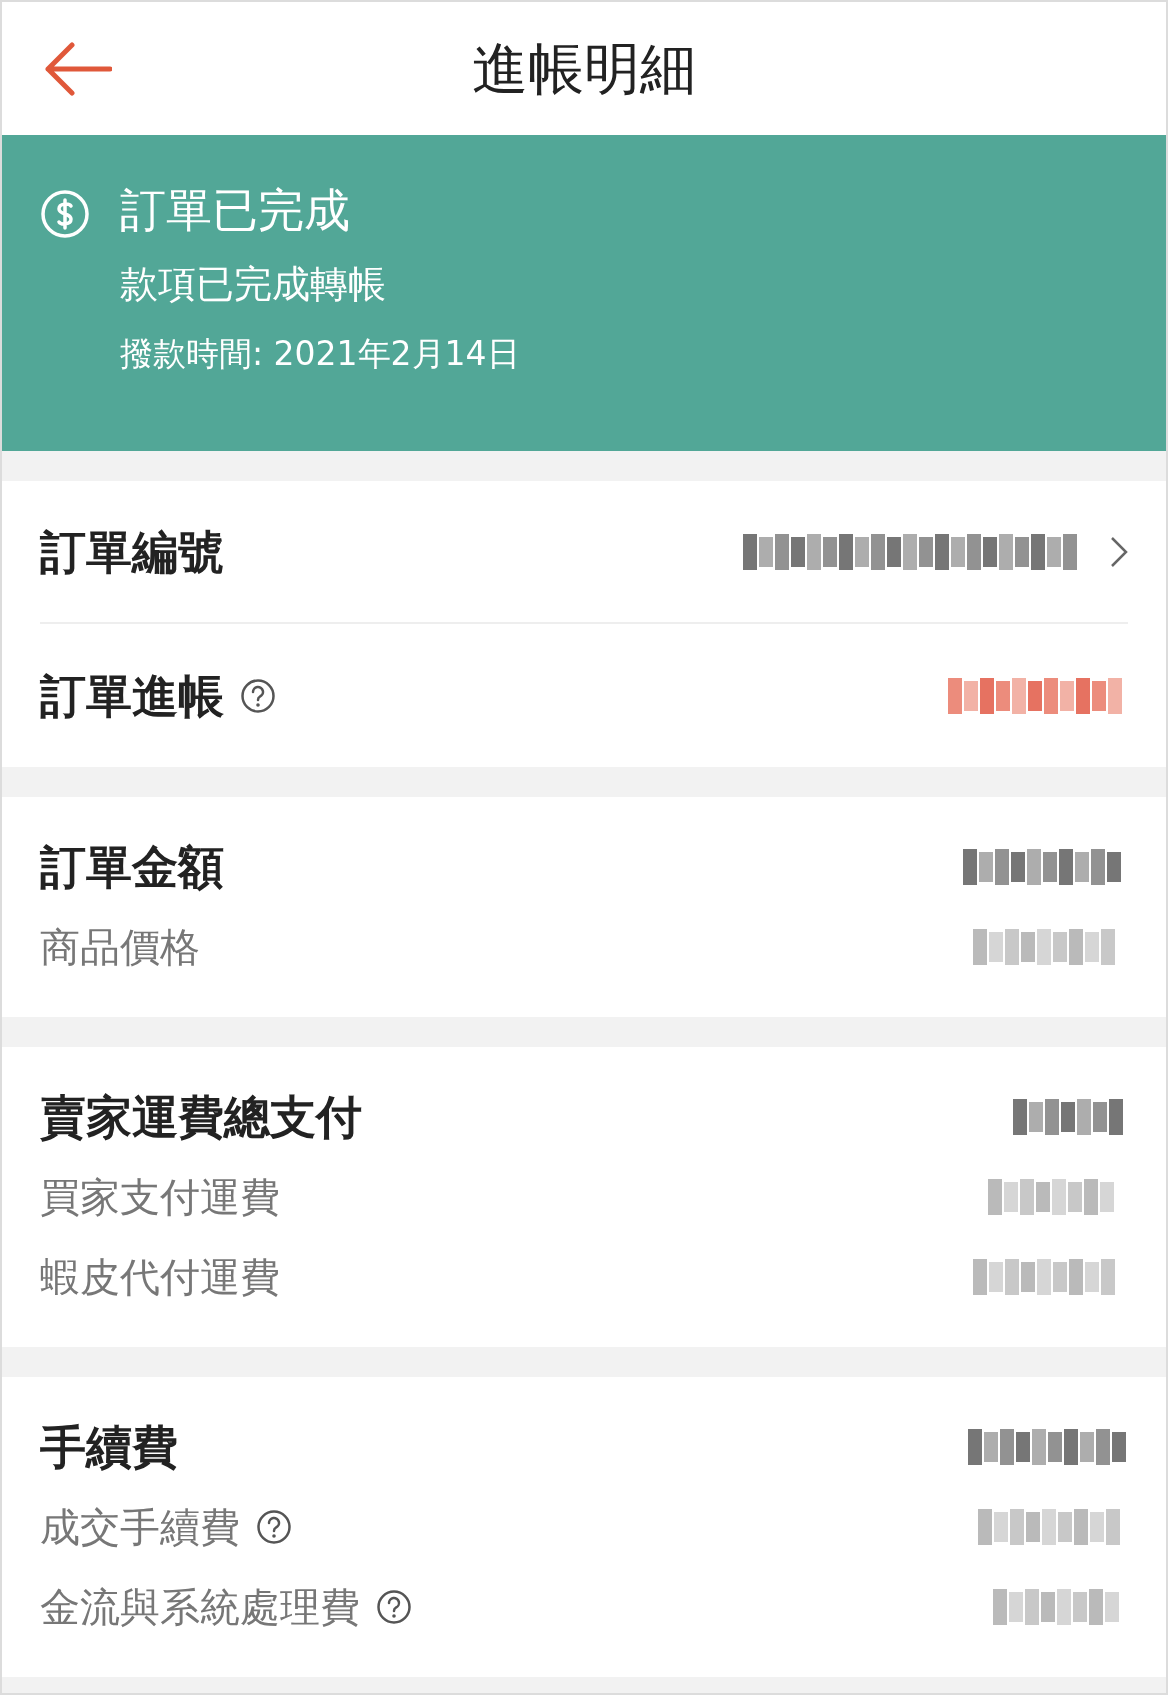 This screenshot has width=1168, height=1695. What do you see at coordinates (201, 1117) in the screenshot?
I see `row-label: 賣家運費總支付` at bounding box center [201, 1117].